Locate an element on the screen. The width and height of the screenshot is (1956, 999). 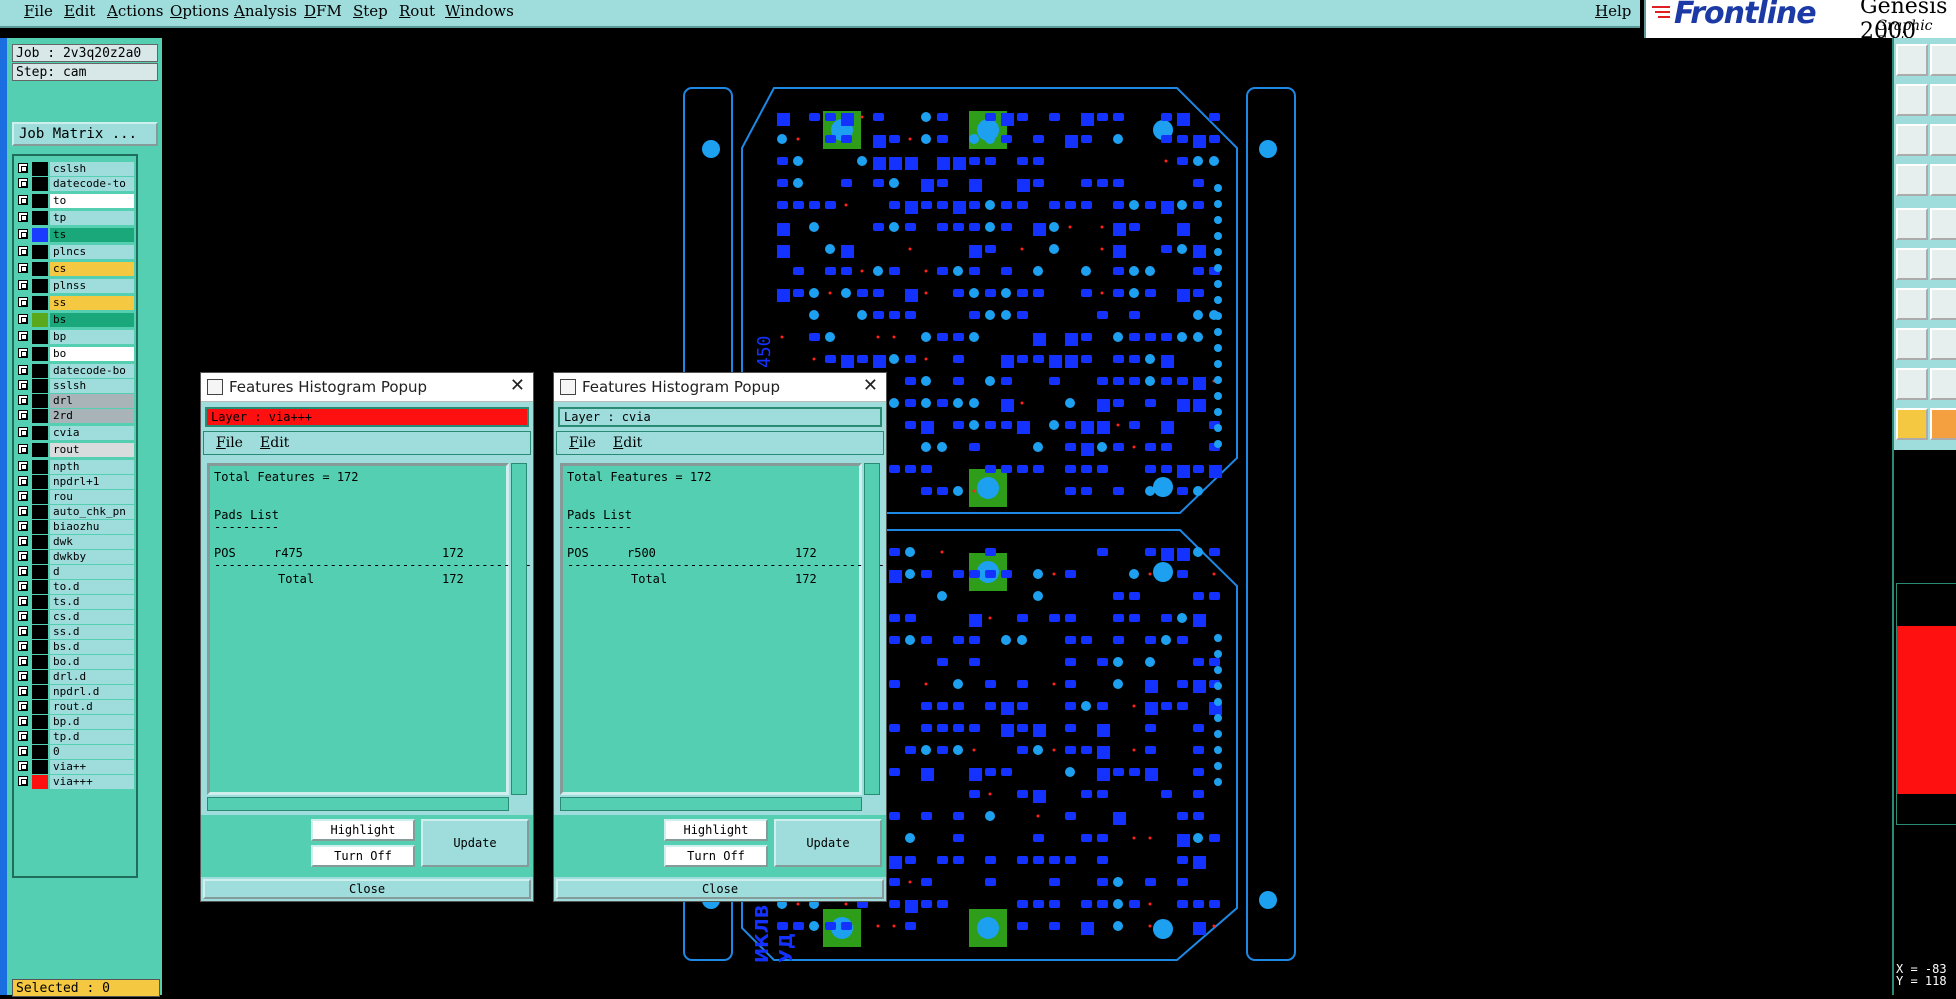
layer-row: plncs is located at coordinates (75, 252).